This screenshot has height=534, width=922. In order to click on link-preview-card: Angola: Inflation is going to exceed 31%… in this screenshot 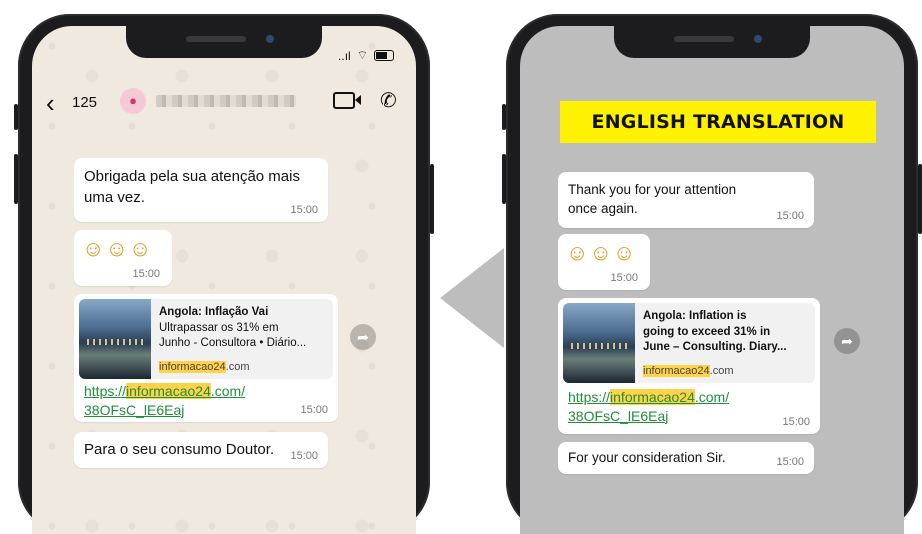, I will do `click(689, 343)`.